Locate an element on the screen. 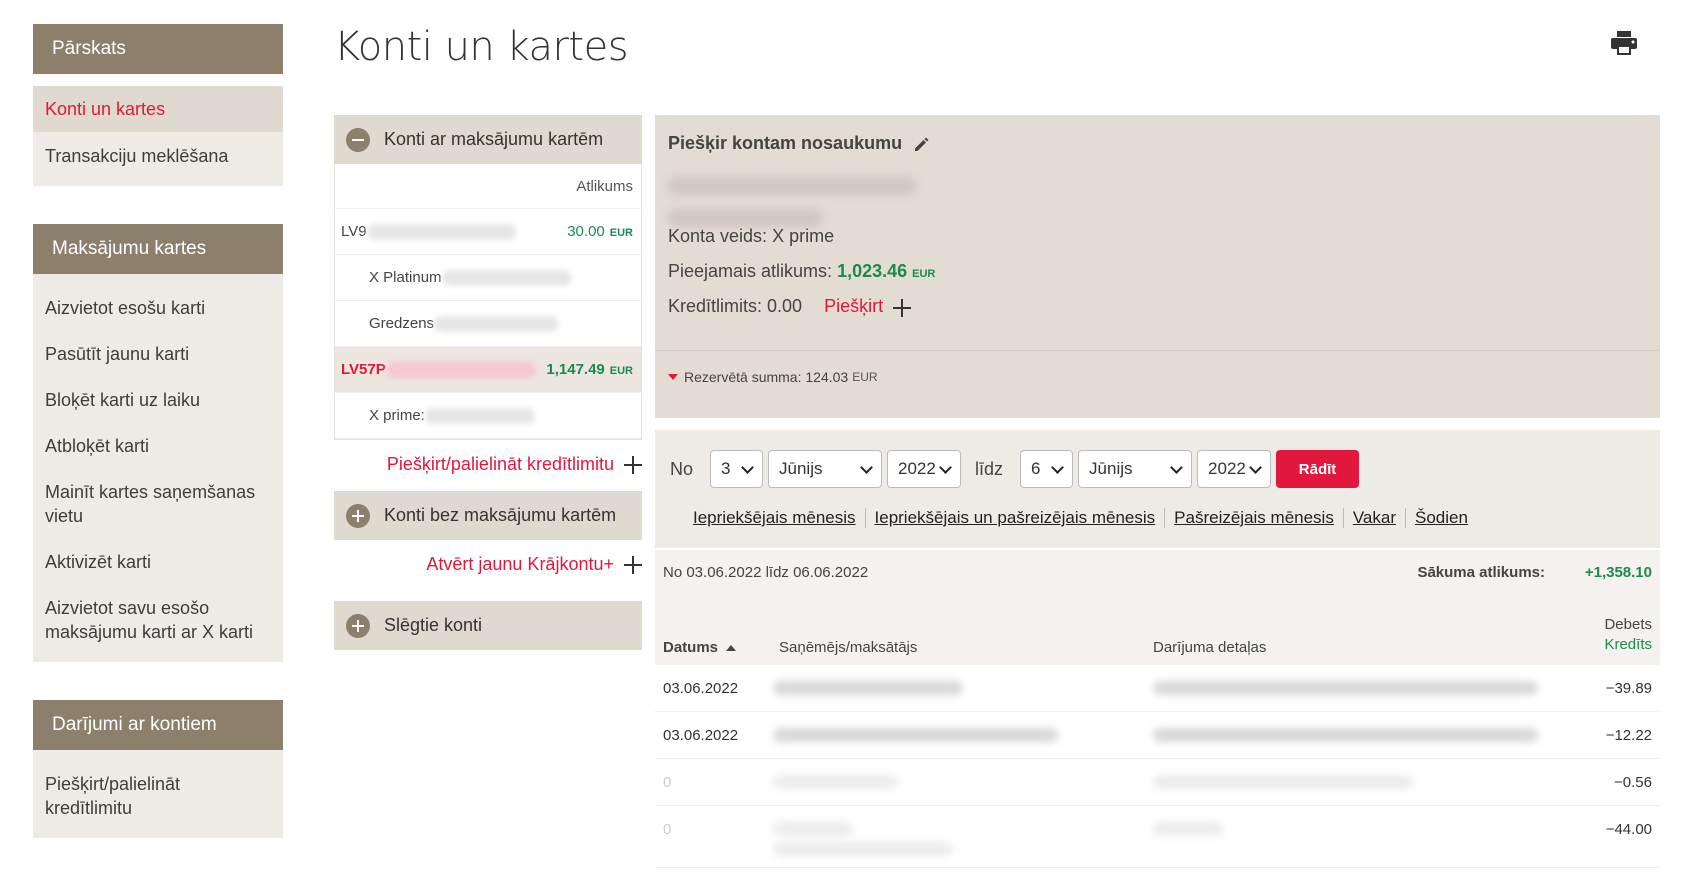  column-debit-credit: Debets Kredīts is located at coordinates (1628, 634).